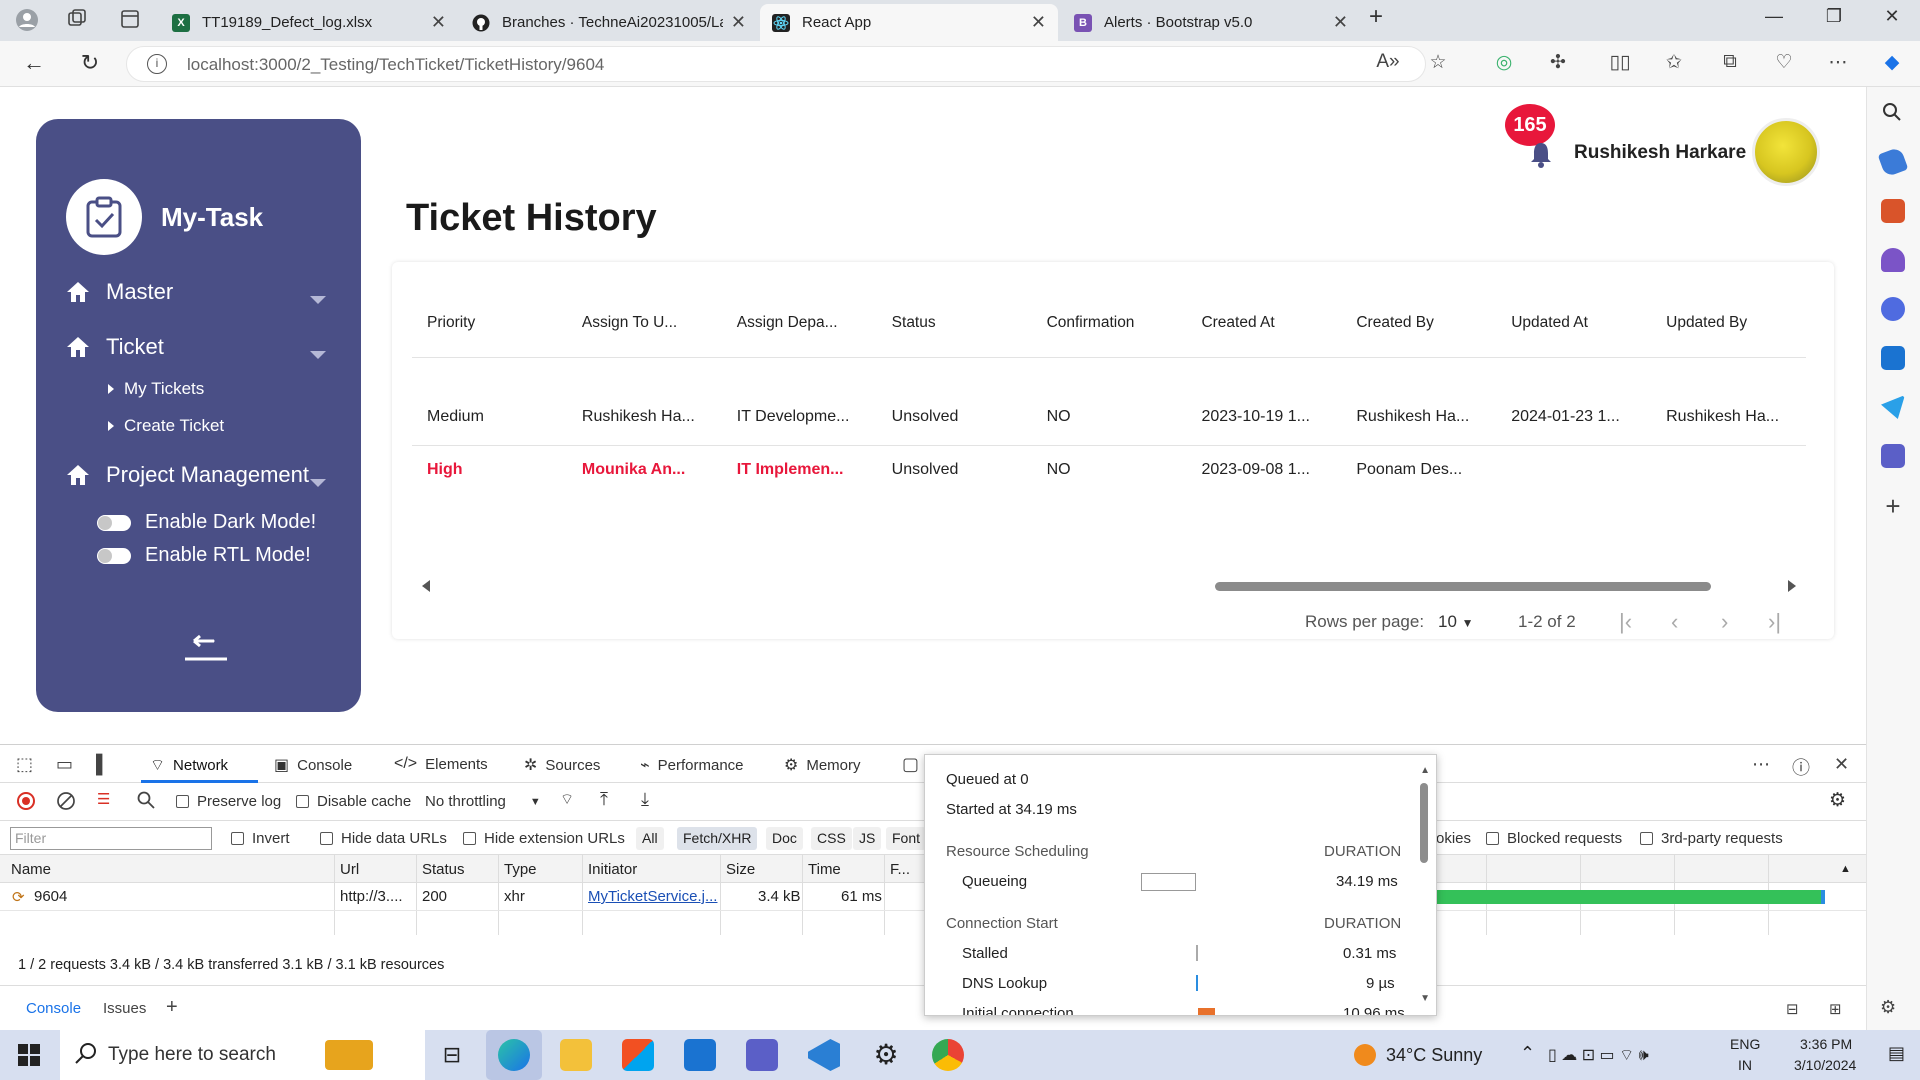 Image resolution: width=1920 pixels, height=1080 pixels. Describe the element at coordinates (77, 21) in the screenshot. I see `workspaces-icon` at that location.